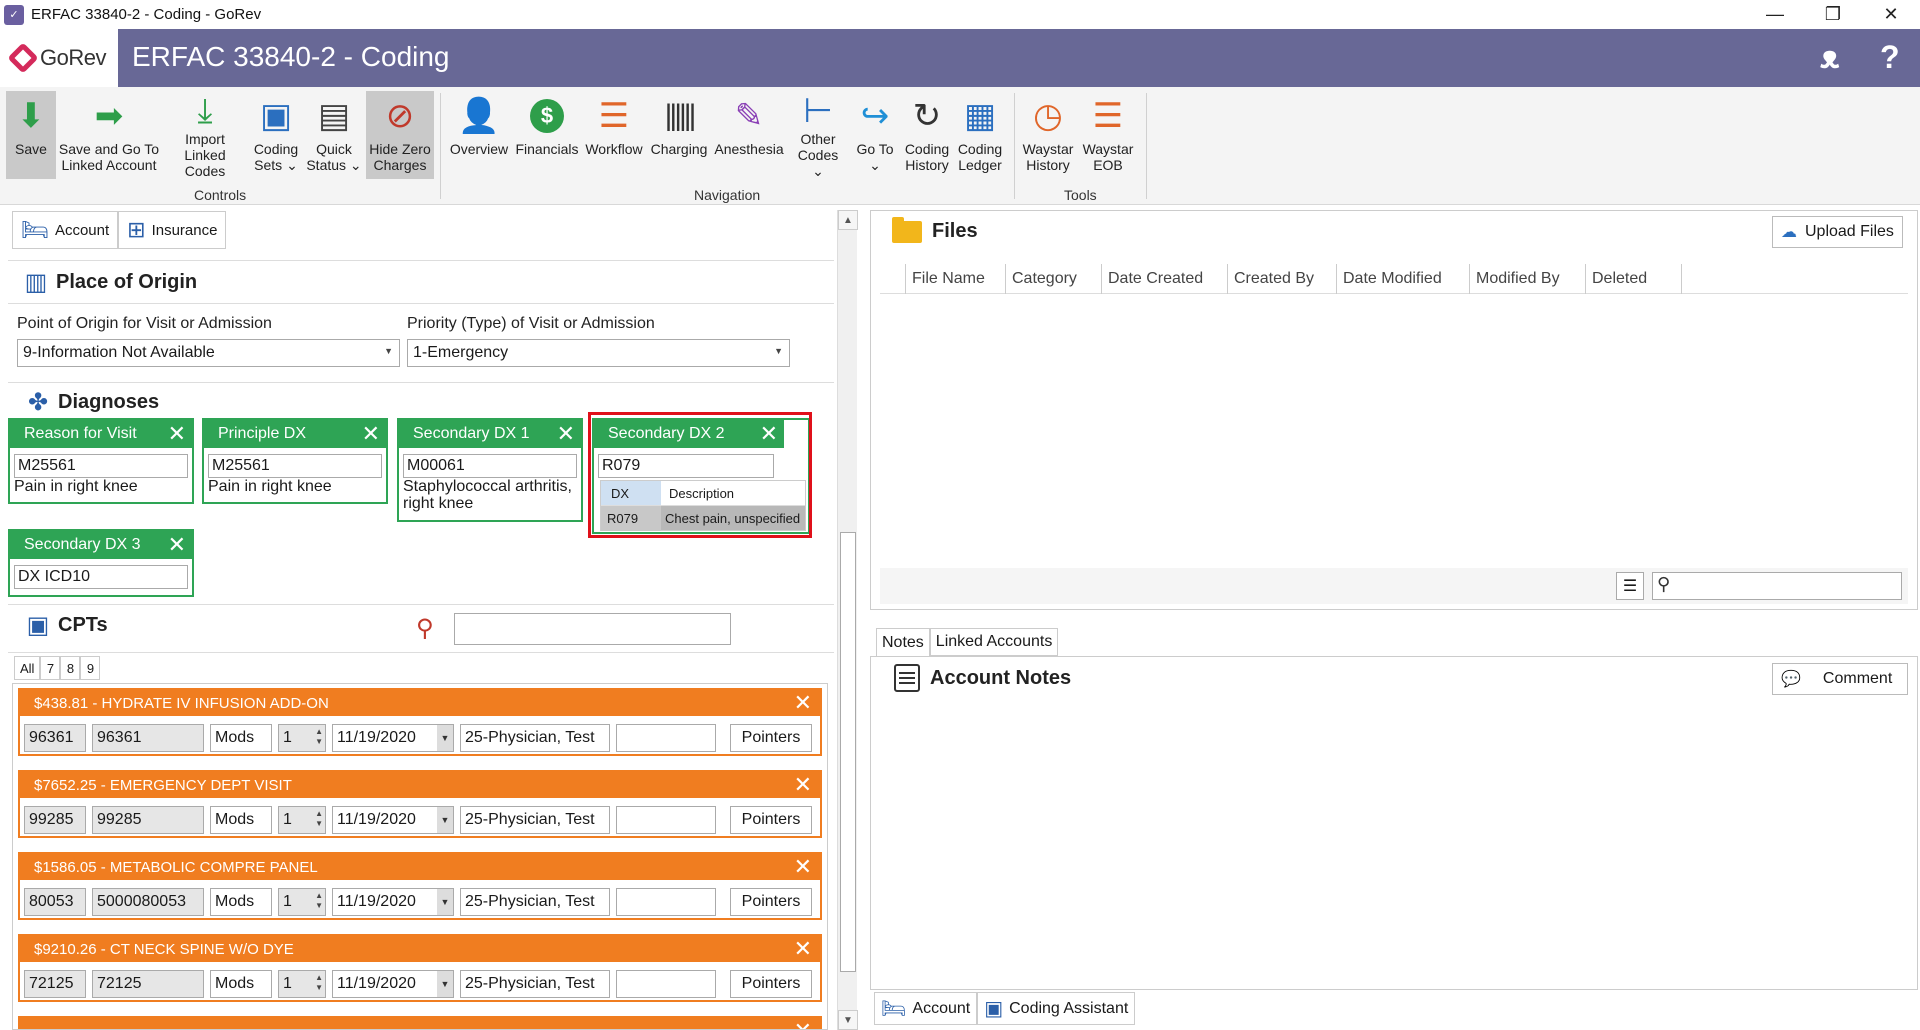  I want to click on files-search-input: ⚲, so click(1777, 586).